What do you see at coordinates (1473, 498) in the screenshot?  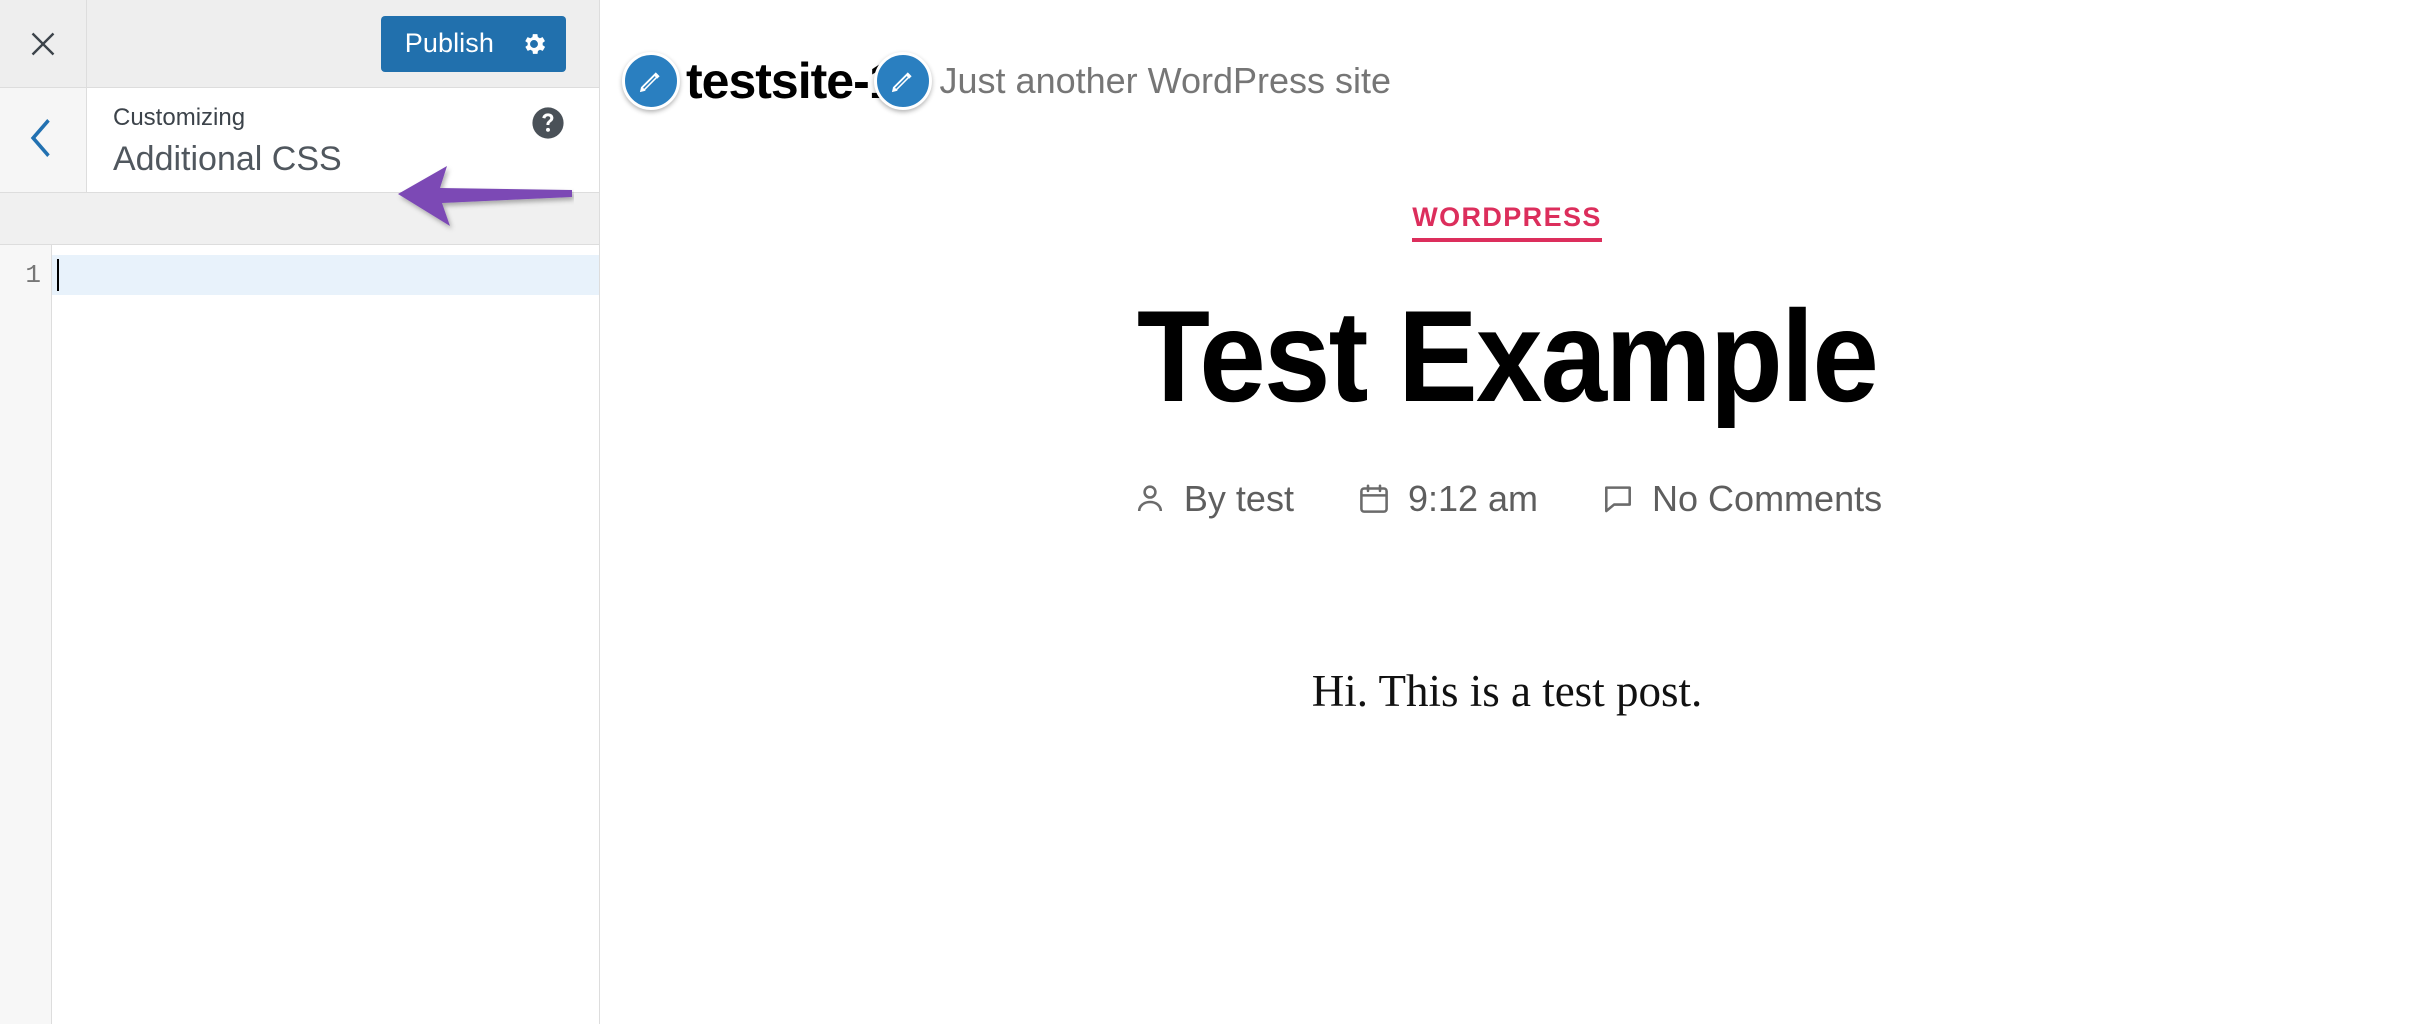 I see `post-time-label: 9:12 am` at bounding box center [1473, 498].